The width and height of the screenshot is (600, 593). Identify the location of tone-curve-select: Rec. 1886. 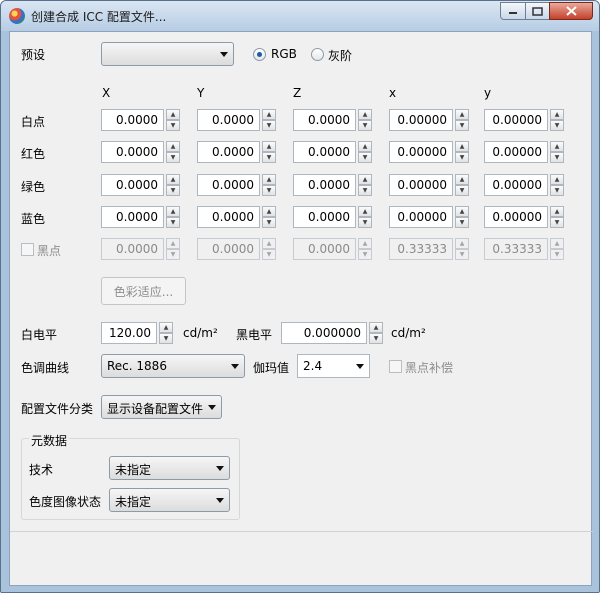
(173, 366).